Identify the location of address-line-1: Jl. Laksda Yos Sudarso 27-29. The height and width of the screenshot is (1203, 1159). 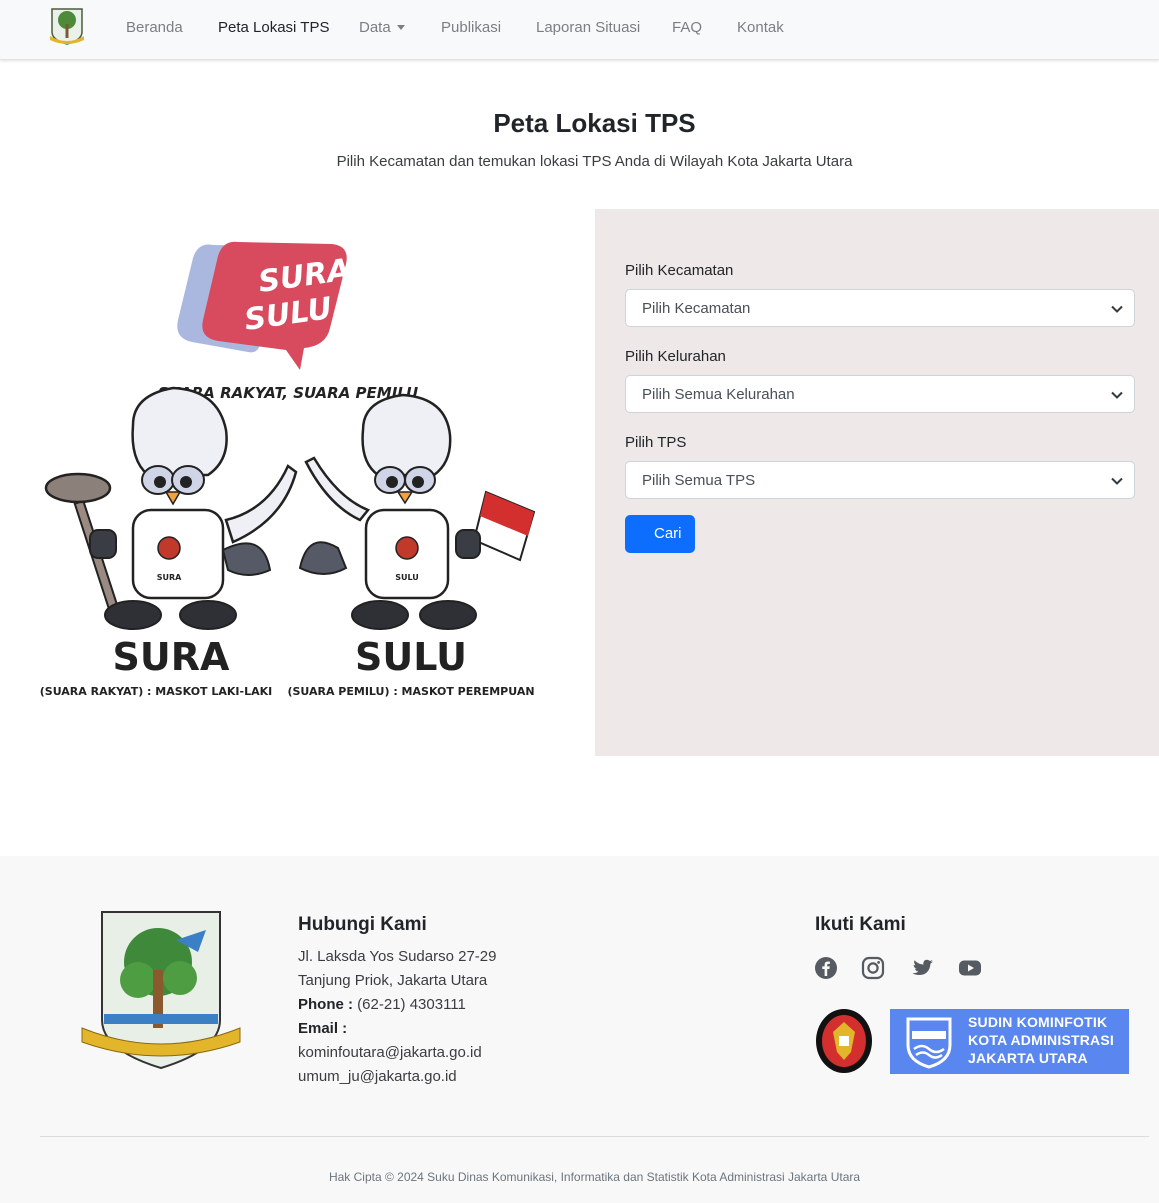
(397, 956).